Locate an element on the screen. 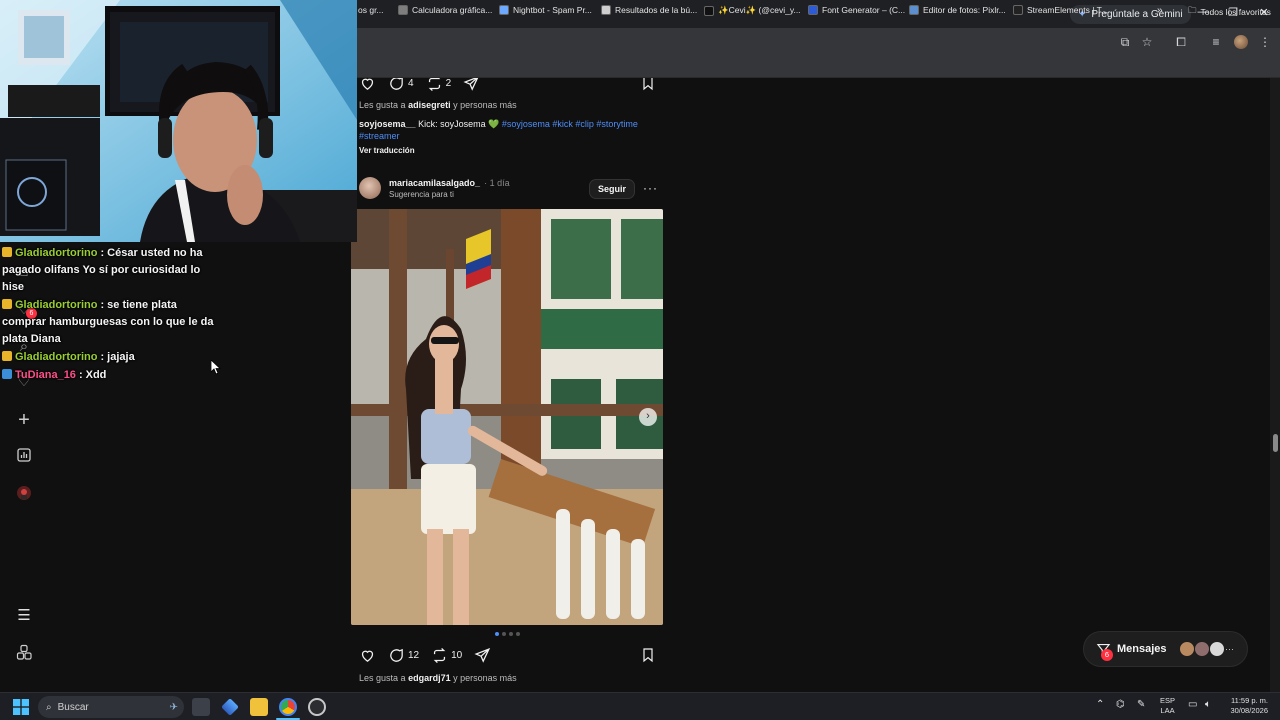 The height and width of the screenshot is (720, 1280). messages-more: ··· is located at coordinates (1229, 649).